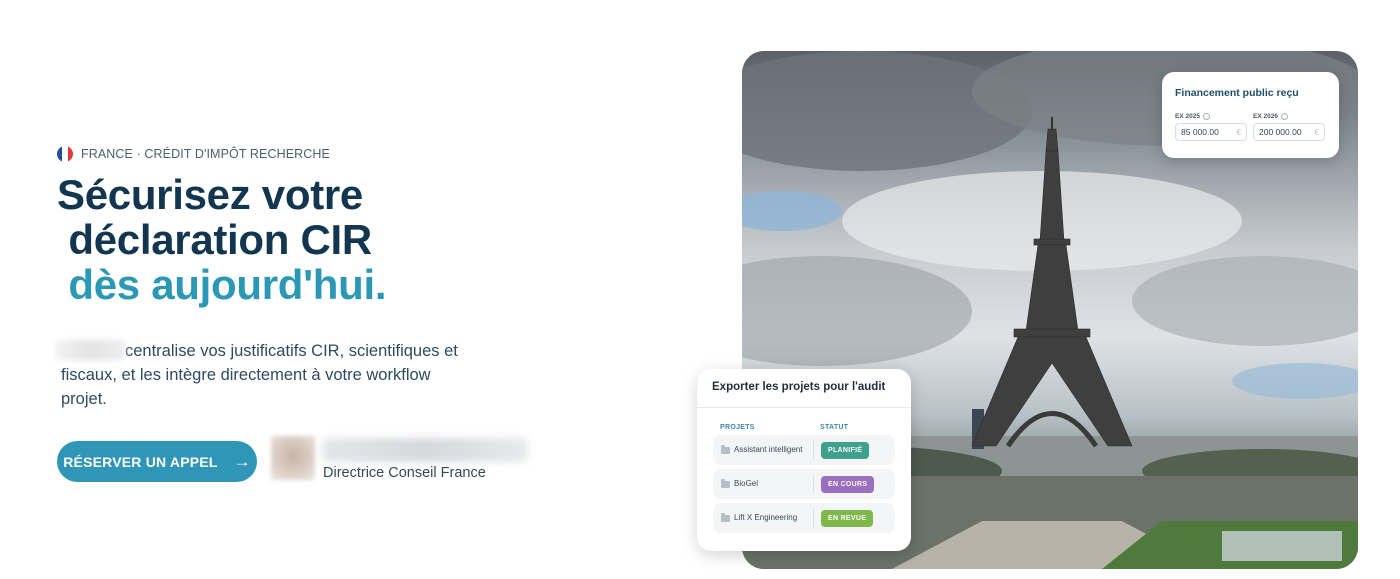 The image size is (1400, 579). What do you see at coordinates (845, 450) in the screenshot?
I see `status-badge: PLANIFIÉ` at bounding box center [845, 450].